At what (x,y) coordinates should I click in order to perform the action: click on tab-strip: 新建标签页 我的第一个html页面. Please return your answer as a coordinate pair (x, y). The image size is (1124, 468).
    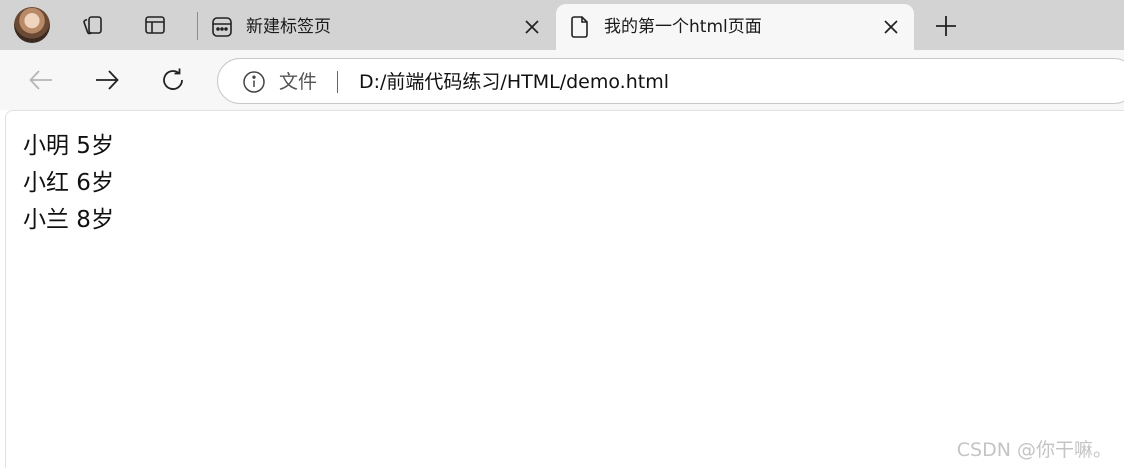
    Looking at the image, I should click on (562, 25).